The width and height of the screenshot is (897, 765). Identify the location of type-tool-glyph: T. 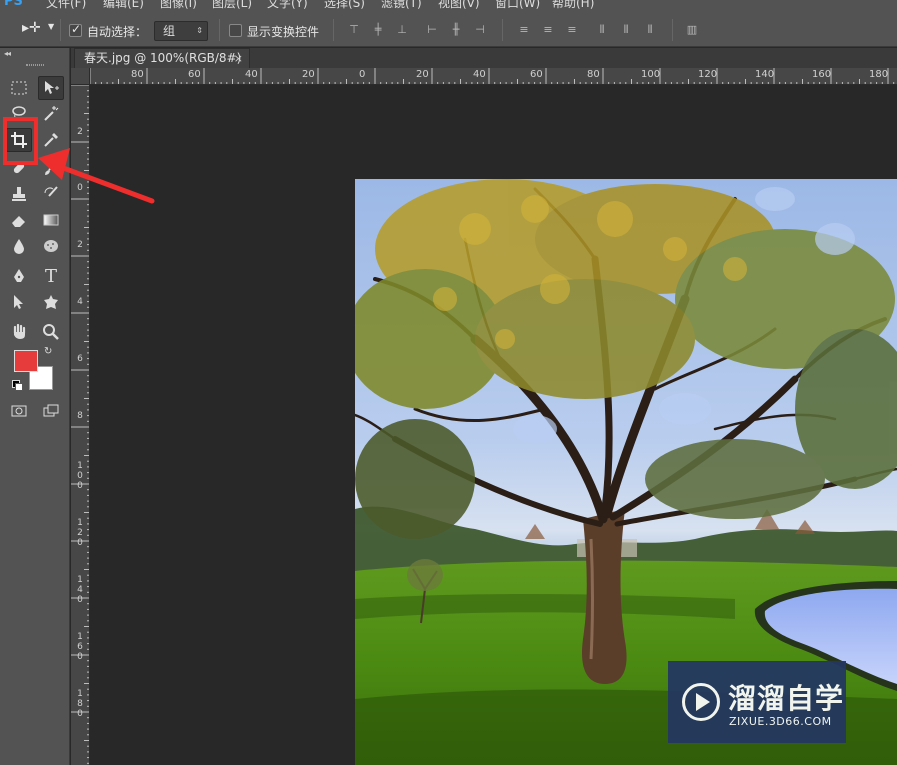
(50, 276).